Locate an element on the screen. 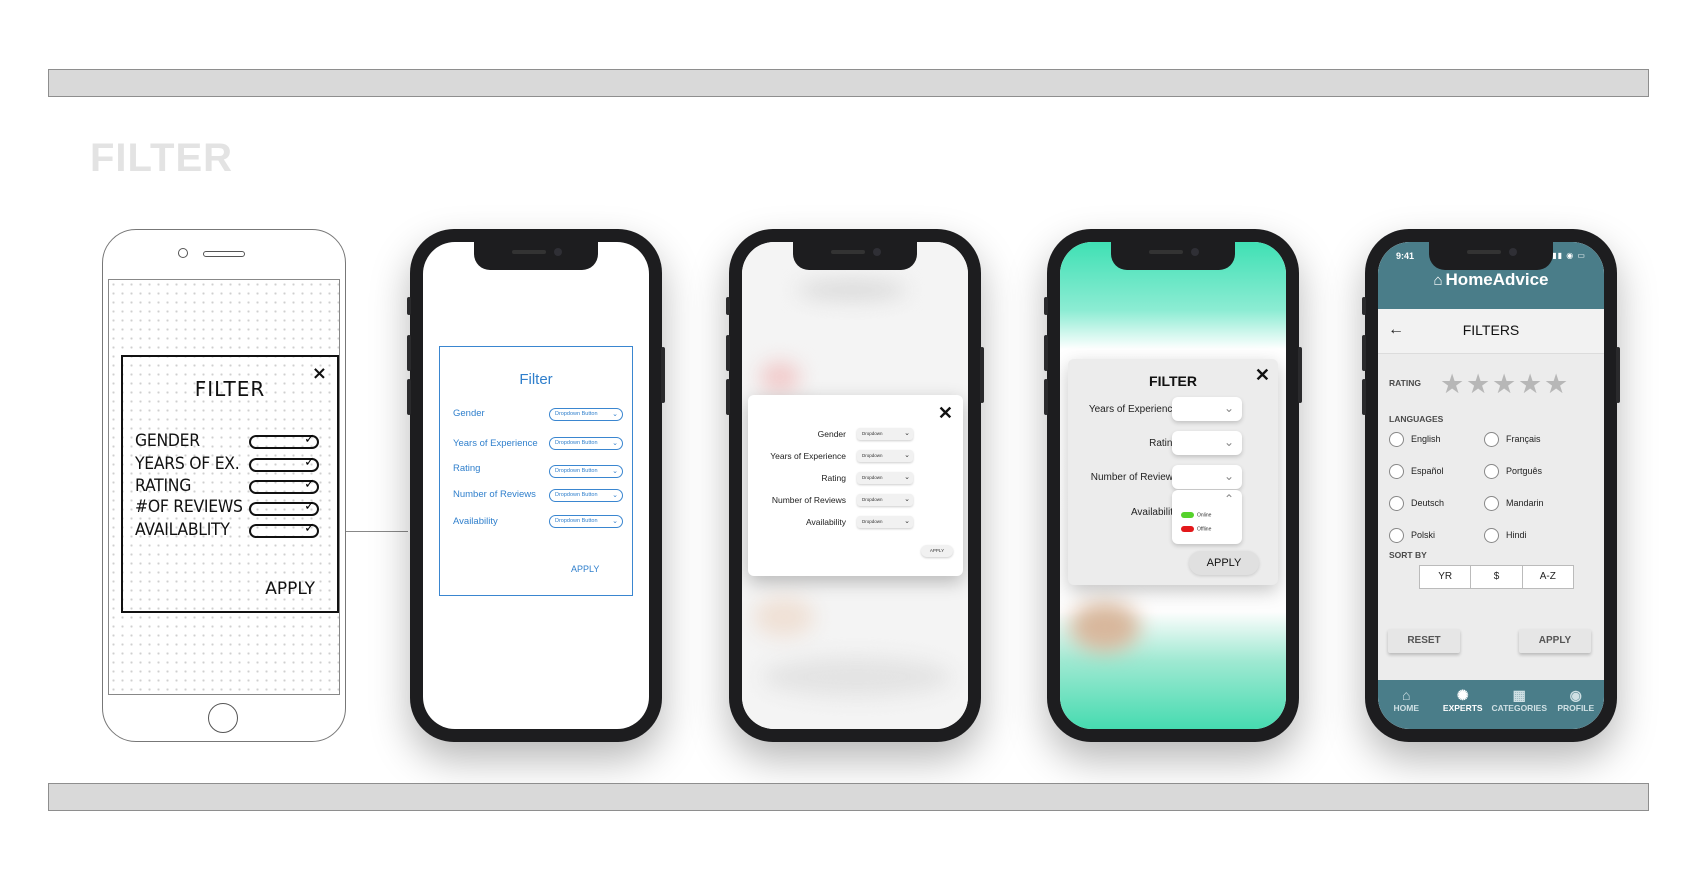 Image resolution: width=1697 pixels, height=878 pixels. close-icon: × is located at coordinates (319, 373).